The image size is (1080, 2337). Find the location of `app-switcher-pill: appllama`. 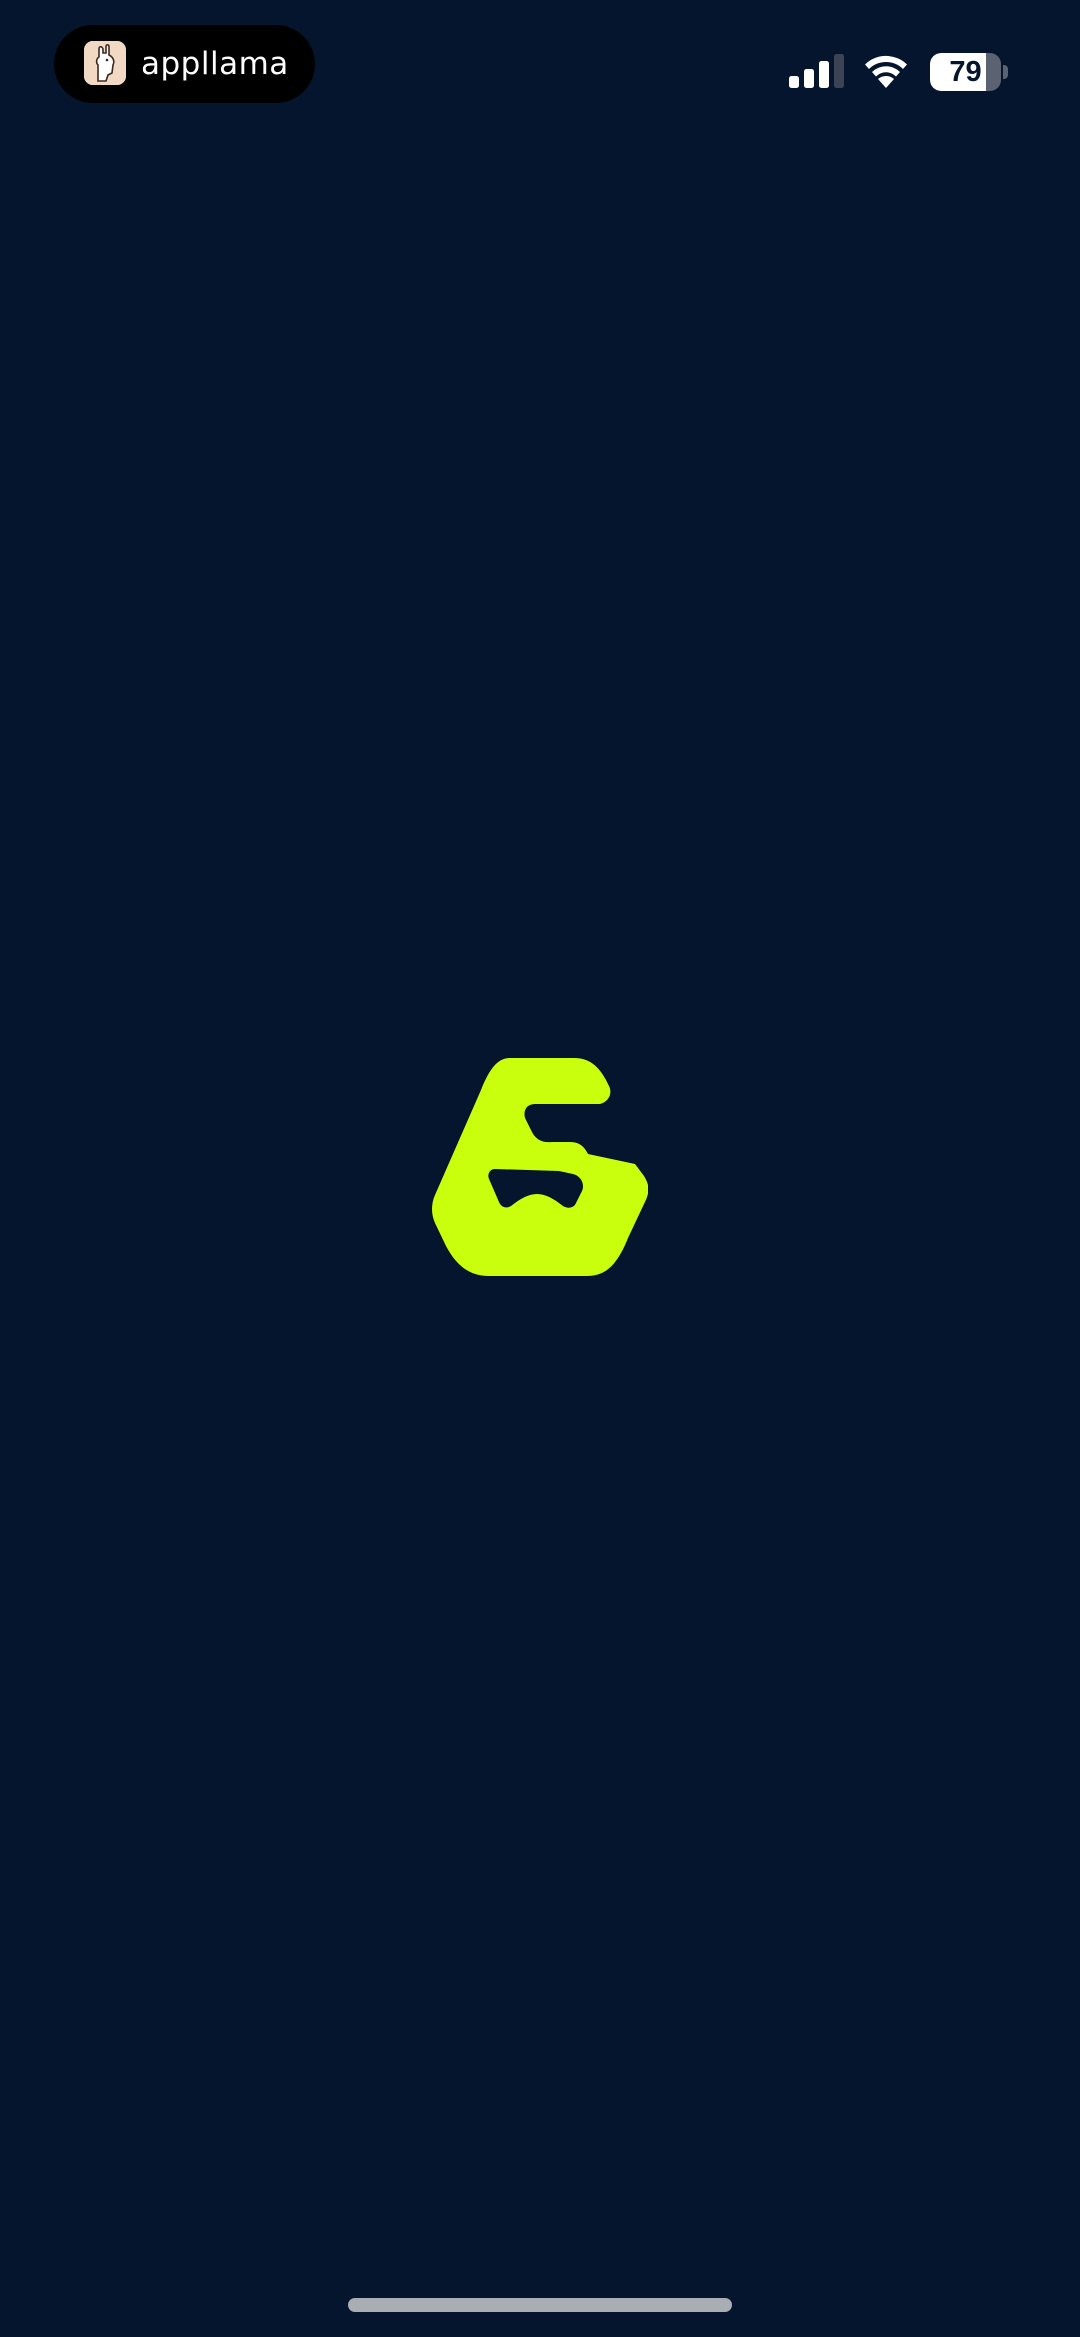

app-switcher-pill: appllama is located at coordinates (184, 64).